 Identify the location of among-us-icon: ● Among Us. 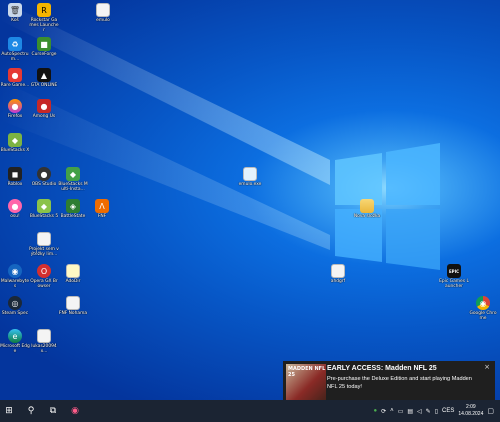
(44, 109).